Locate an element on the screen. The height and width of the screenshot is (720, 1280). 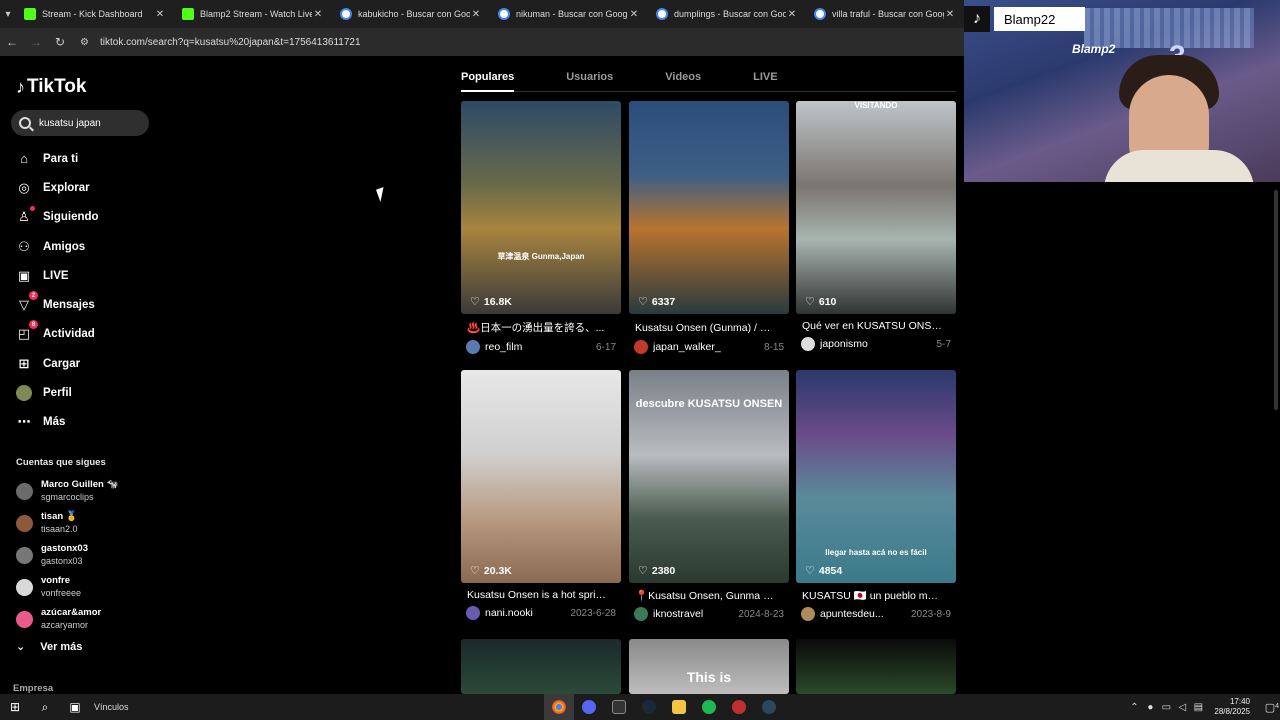
search-box is located at coordinates (80, 123).